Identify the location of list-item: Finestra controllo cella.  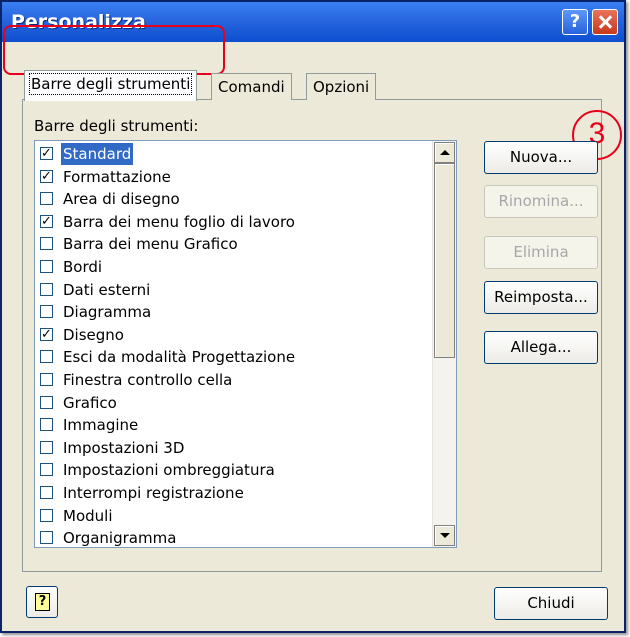
(233, 380).